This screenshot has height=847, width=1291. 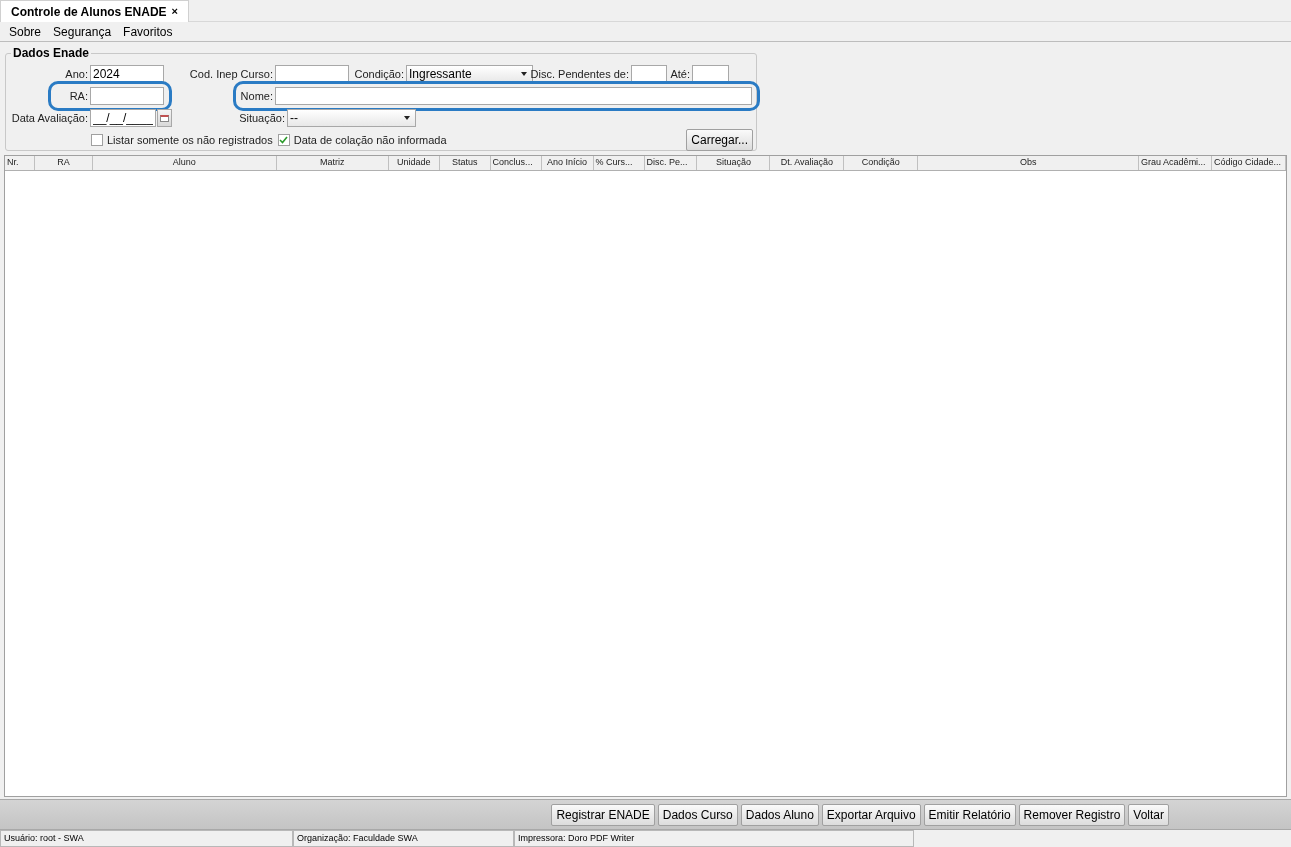 I want to click on checkbox-label: Listar somente os não registrados, so click(x=190, y=140).